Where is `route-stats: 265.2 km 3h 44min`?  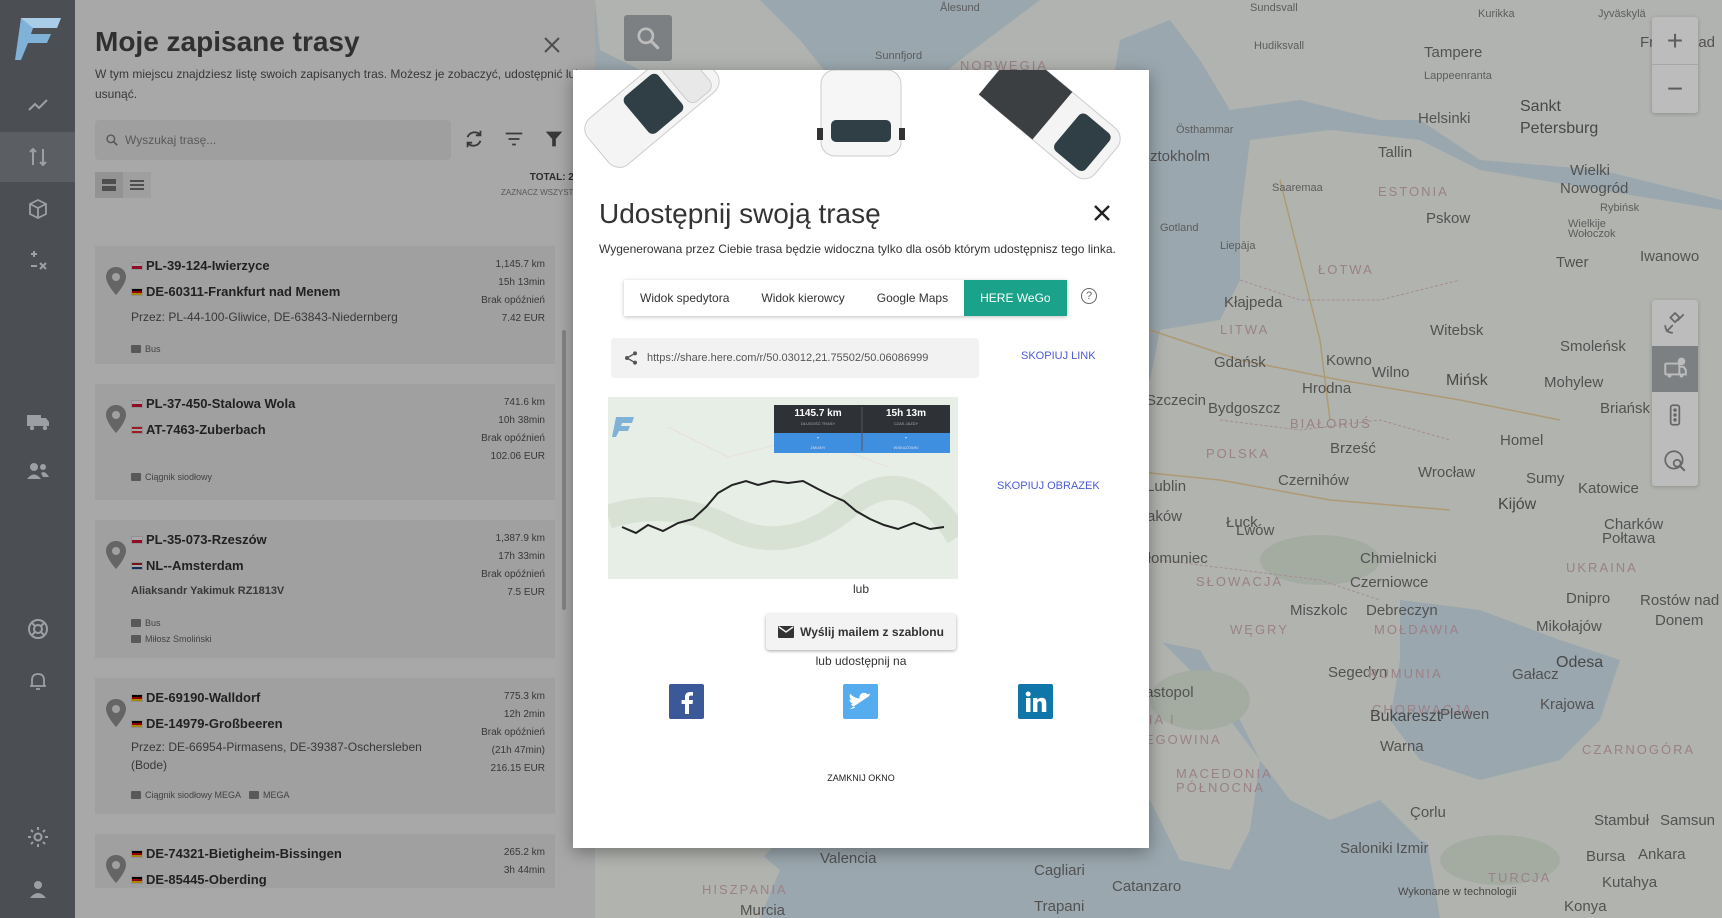
route-stats: 265.2 km 3h 44min is located at coordinates (524, 862).